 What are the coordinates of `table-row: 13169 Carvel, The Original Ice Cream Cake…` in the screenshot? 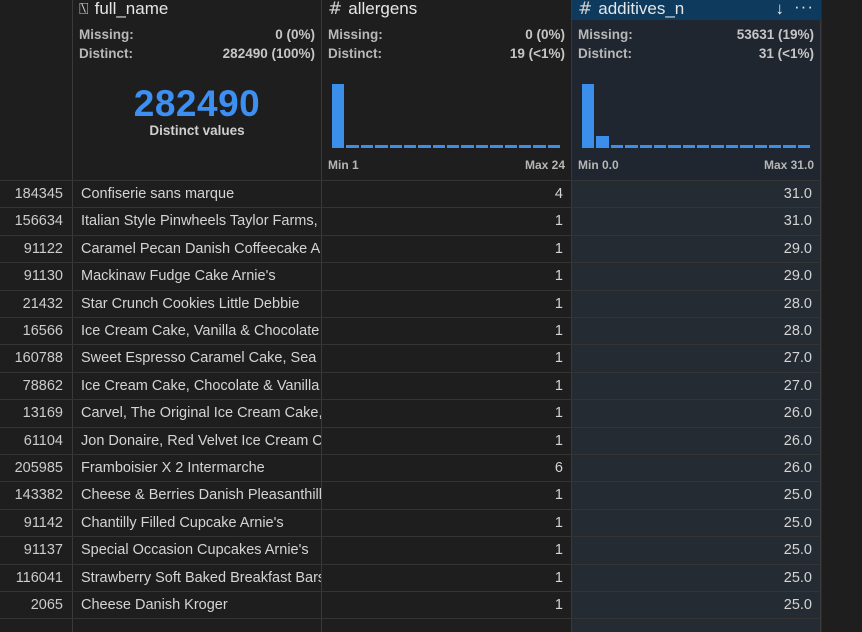 It's located at (410, 413).